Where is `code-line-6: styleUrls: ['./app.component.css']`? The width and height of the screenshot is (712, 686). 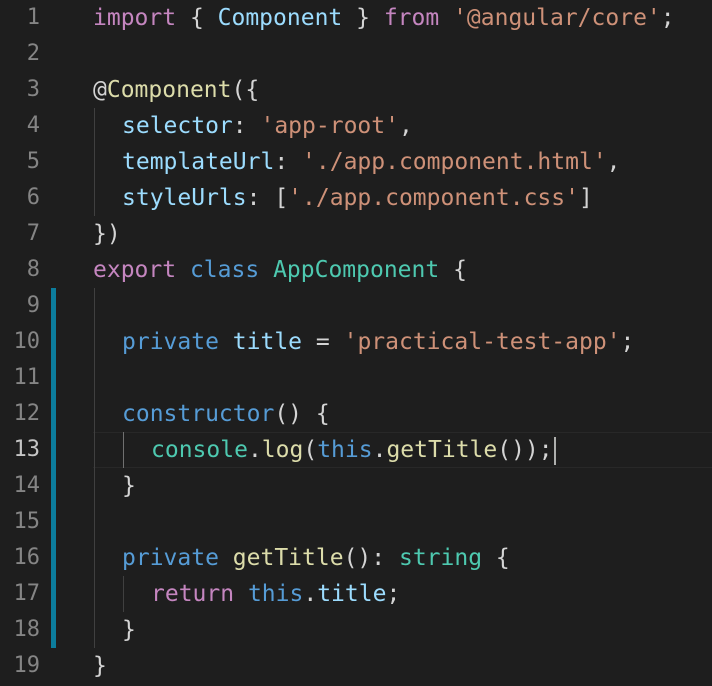
code-line-6: styleUrls: ['./app.component.css'] is located at coordinates (357, 198).